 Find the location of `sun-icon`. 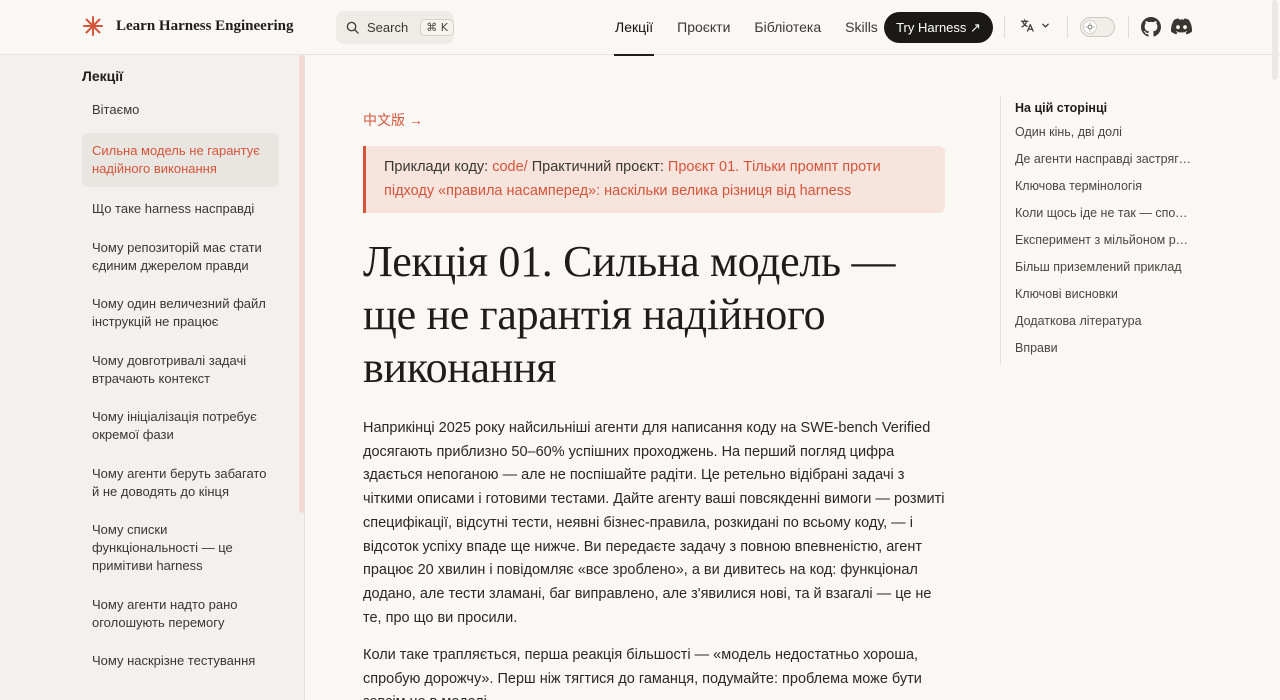

sun-icon is located at coordinates (1090, 27).